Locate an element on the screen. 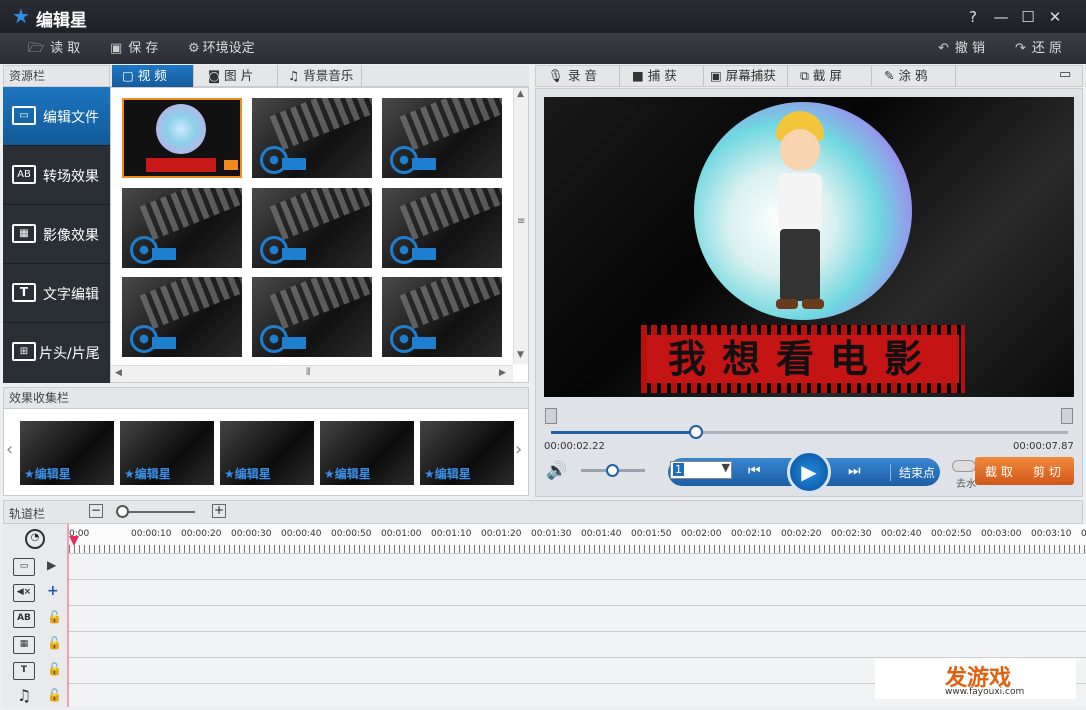 The width and height of the screenshot is (1086, 710). effect-track is located at coordinates (577, 645).